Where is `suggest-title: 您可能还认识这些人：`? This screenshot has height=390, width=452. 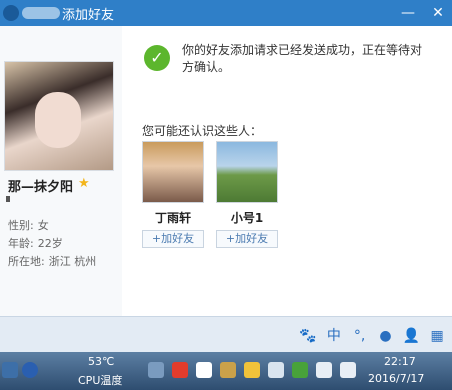
suggest-title: 您可能还认识这些人： is located at coordinates (202, 131).